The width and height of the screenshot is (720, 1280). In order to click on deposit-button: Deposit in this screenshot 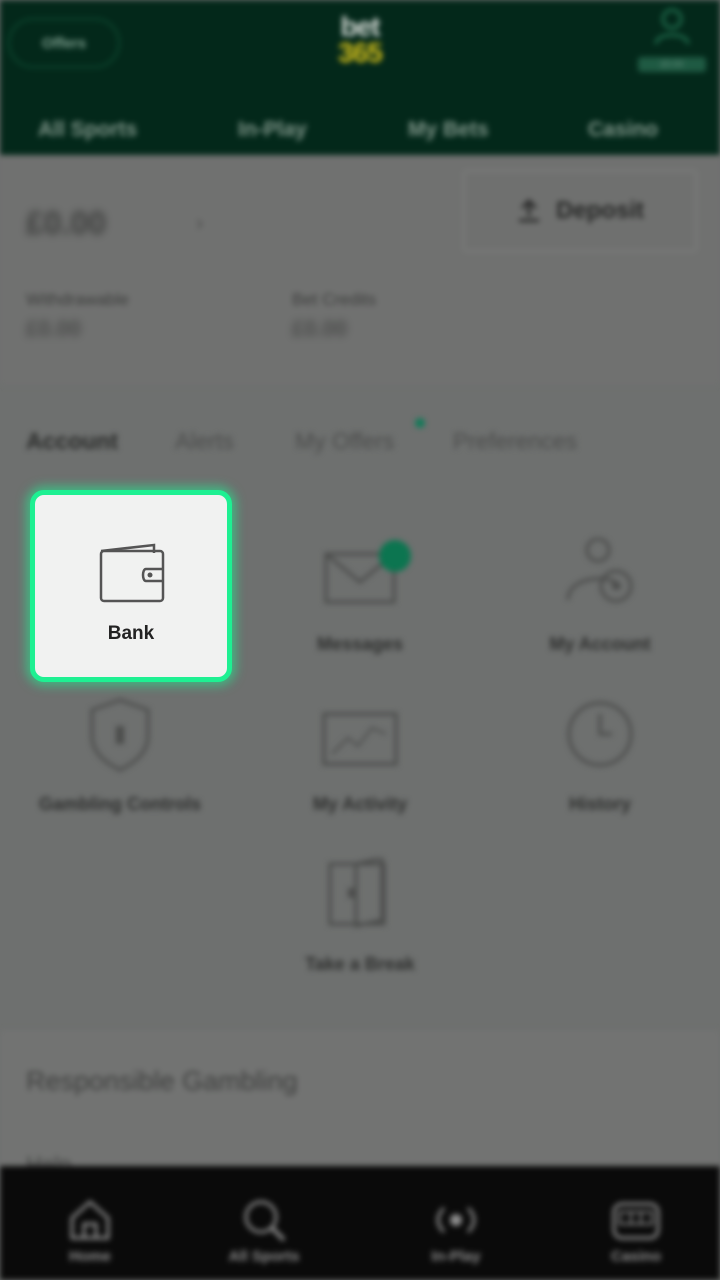, I will do `click(580, 211)`.